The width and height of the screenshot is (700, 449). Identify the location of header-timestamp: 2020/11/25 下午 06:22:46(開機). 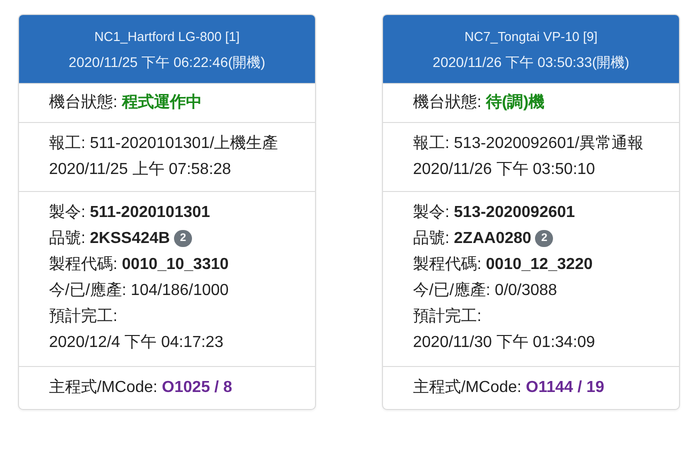
(167, 62).